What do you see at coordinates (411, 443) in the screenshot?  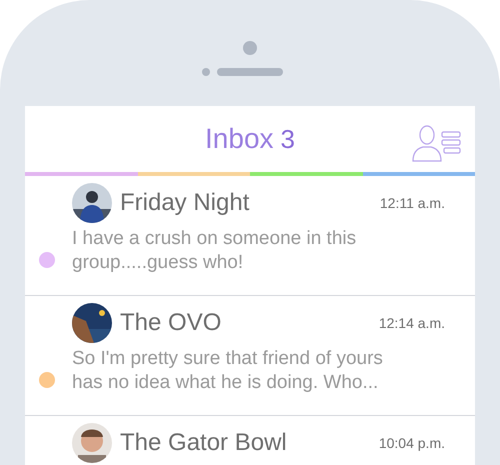 I see `message-time: 10:04 p.m.` at bounding box center [411, 443].